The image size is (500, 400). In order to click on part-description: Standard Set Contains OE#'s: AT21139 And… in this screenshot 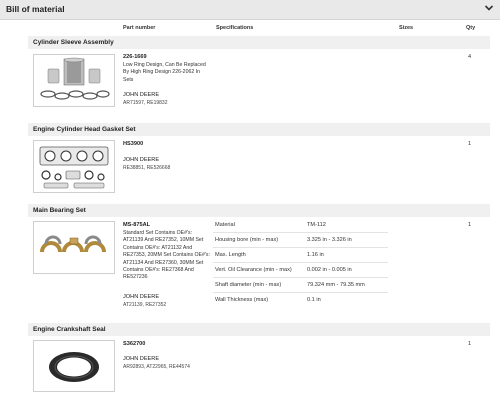, I will do `click(166, 255)`.